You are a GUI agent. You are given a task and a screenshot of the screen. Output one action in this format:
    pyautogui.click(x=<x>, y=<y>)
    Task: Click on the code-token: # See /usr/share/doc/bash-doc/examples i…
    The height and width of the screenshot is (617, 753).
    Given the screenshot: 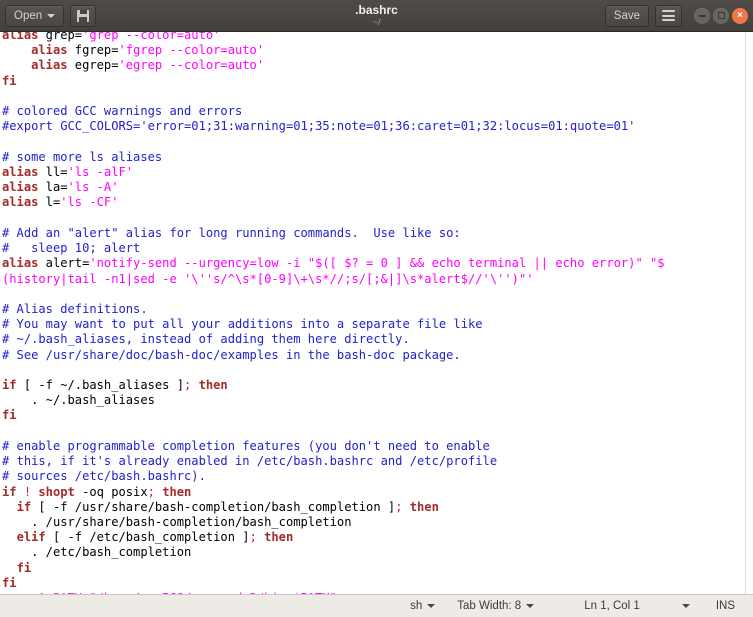 What is the action you would take?
    pyautogui.click(x=231, y=354)
    